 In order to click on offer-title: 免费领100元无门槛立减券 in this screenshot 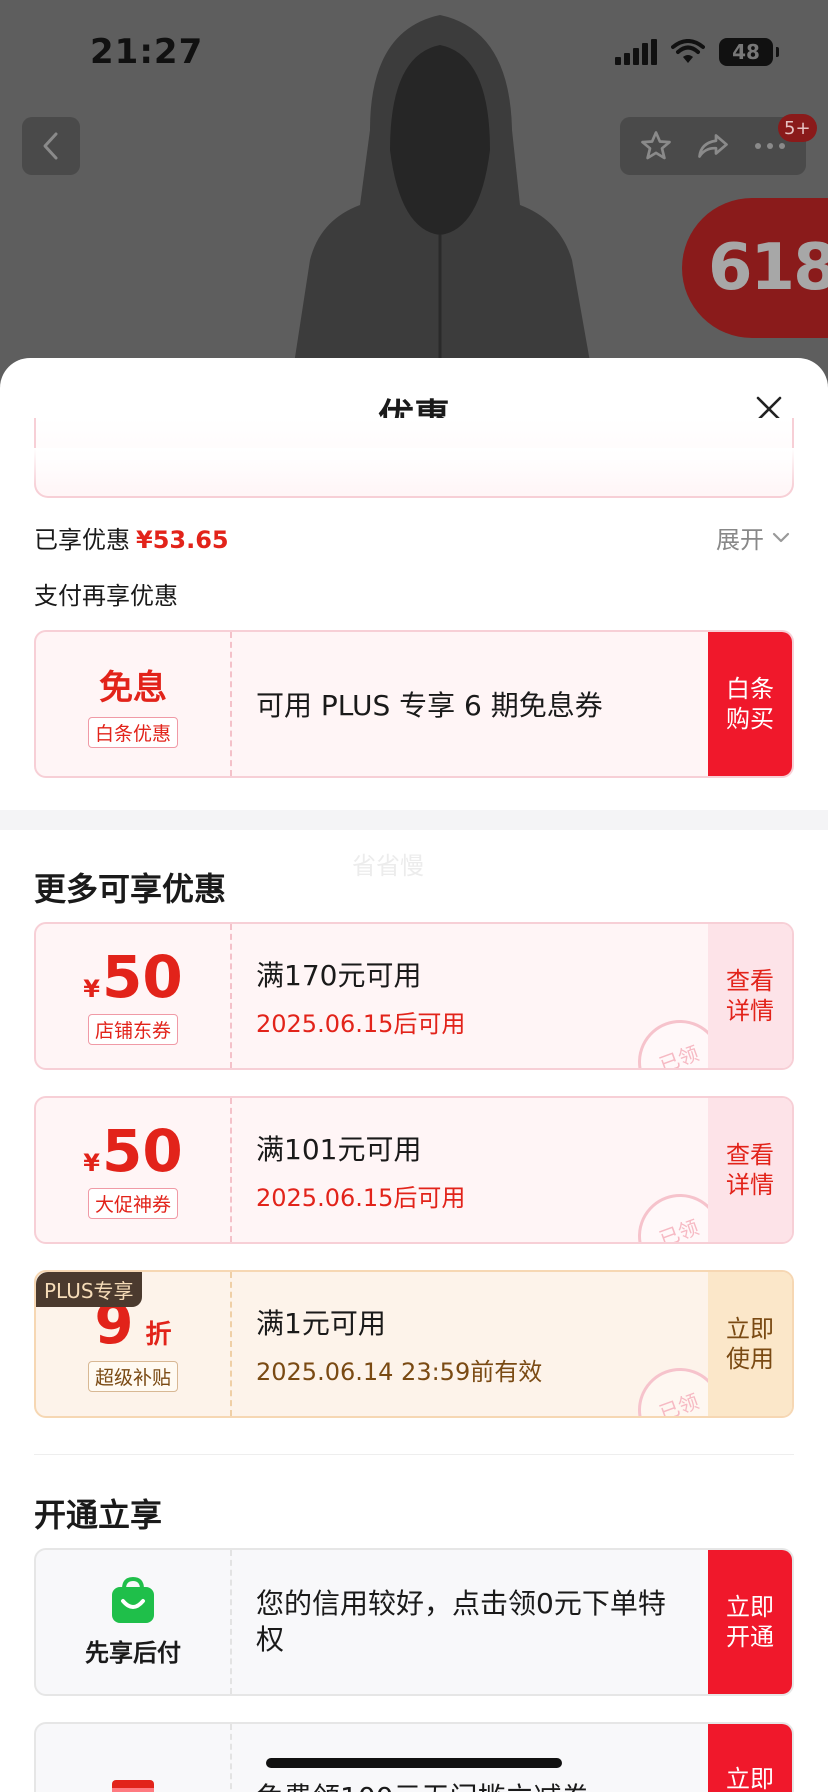, I will do `click(422, 1784)`.